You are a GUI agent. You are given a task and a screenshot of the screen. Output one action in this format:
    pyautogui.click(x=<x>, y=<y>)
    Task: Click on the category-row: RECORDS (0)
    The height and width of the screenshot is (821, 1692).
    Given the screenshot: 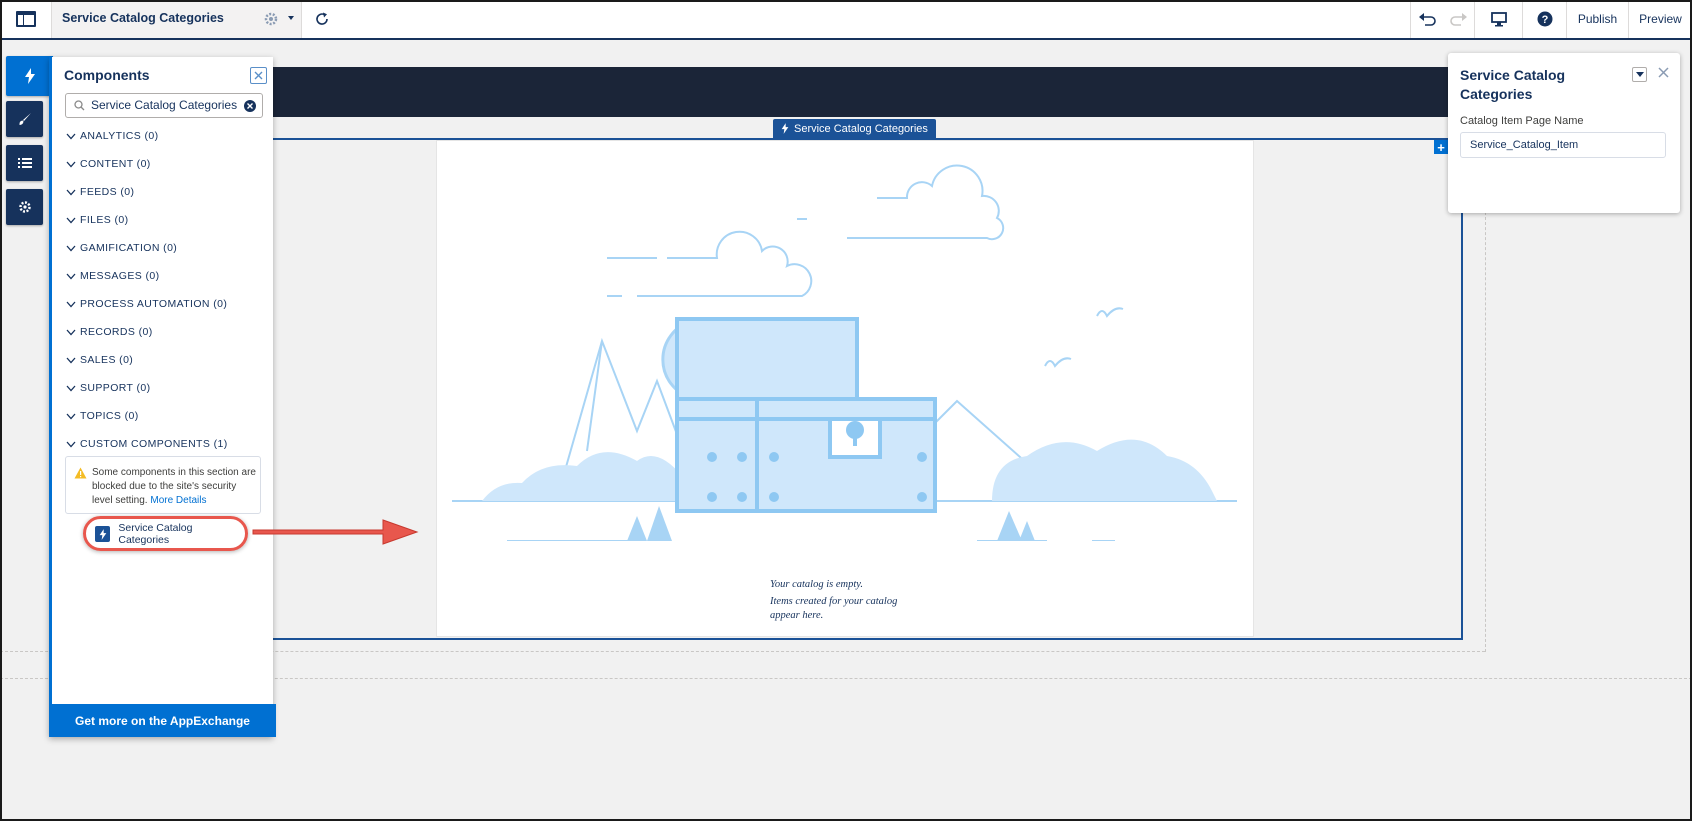 What is the action you would take?
    pyautogui.click(x=109, y=332)
    